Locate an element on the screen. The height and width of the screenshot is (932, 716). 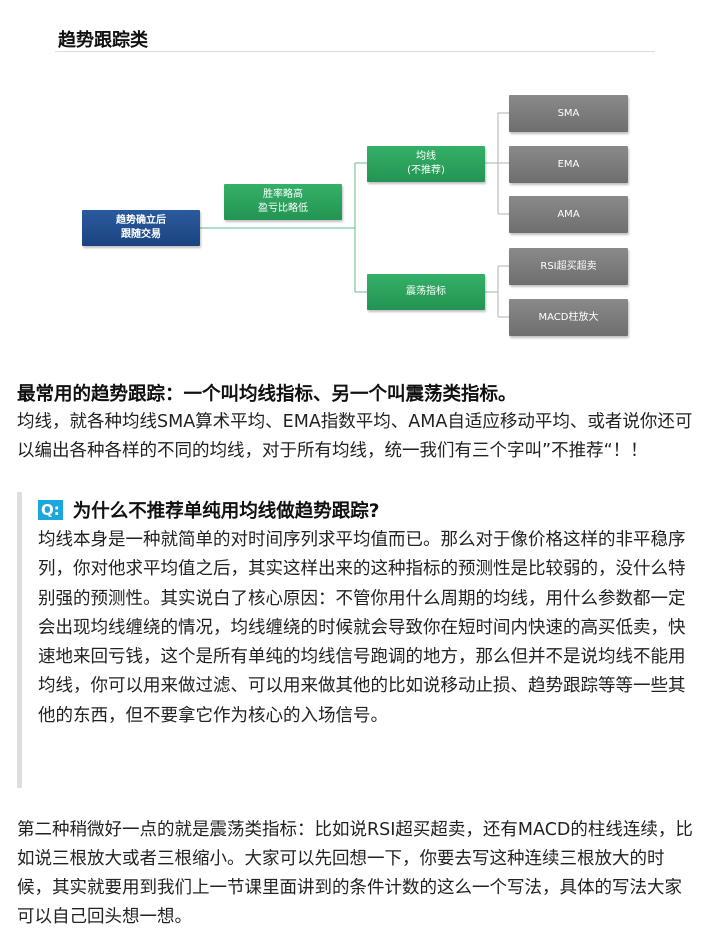
question-title: 为什么不推荐单纯用均线做趋势跟踪? is located at coordinates (226, 511).